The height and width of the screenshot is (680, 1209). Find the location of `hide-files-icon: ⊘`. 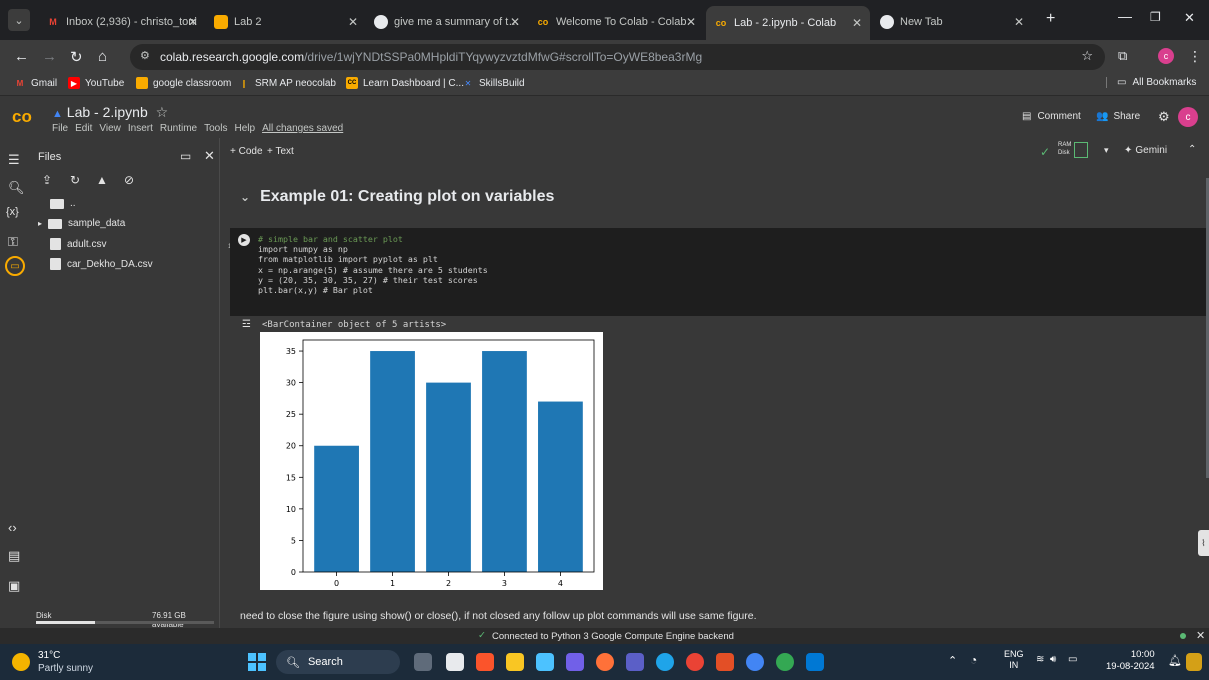

hide-files-icon: ⊘ is located at coordinates (129, 180).